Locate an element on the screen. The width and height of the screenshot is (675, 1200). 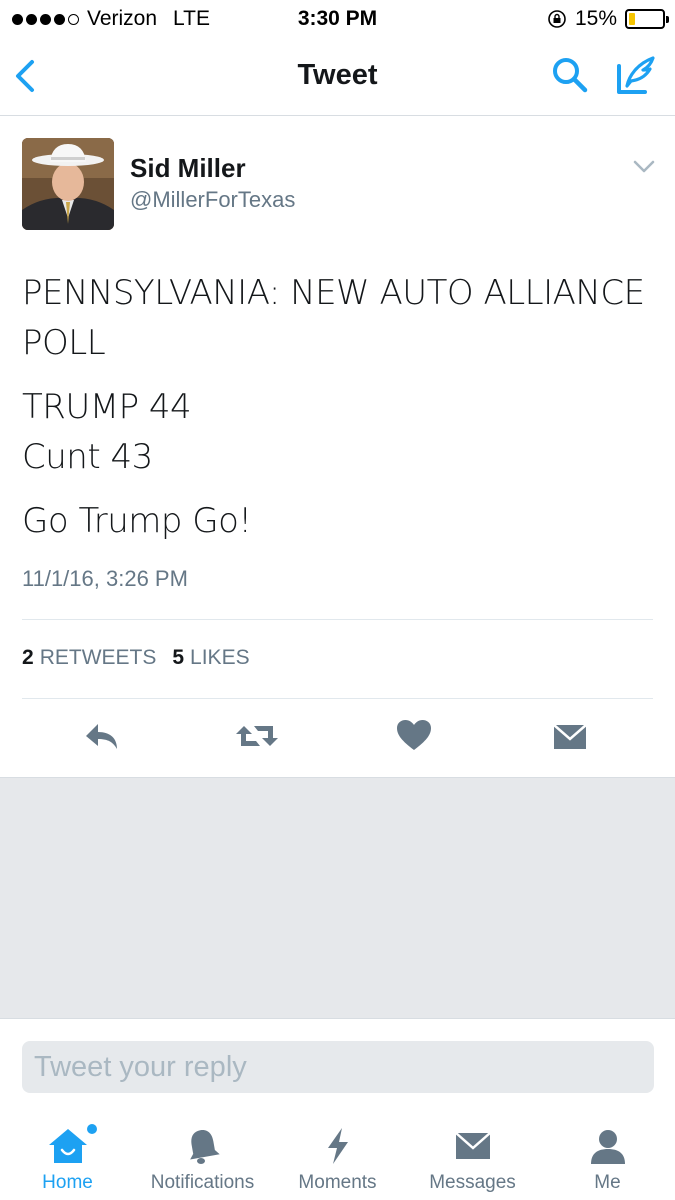
retweets-count: 2 is located at coordinates (28, 657).